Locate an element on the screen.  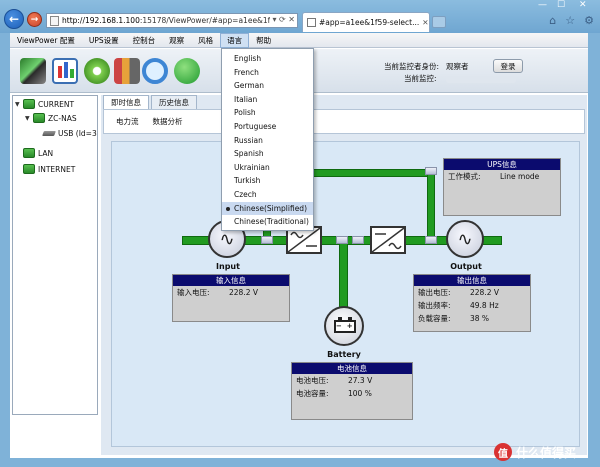
language-option-russian: Russian is located at coordinates (267, 141).